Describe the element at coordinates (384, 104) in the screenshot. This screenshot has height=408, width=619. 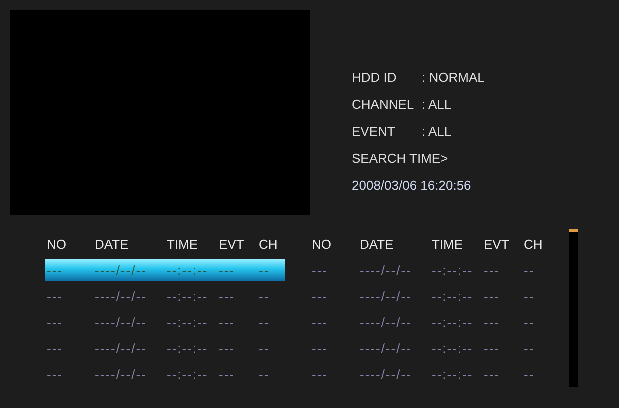
I see `info-label: CHANNEL` at that location.